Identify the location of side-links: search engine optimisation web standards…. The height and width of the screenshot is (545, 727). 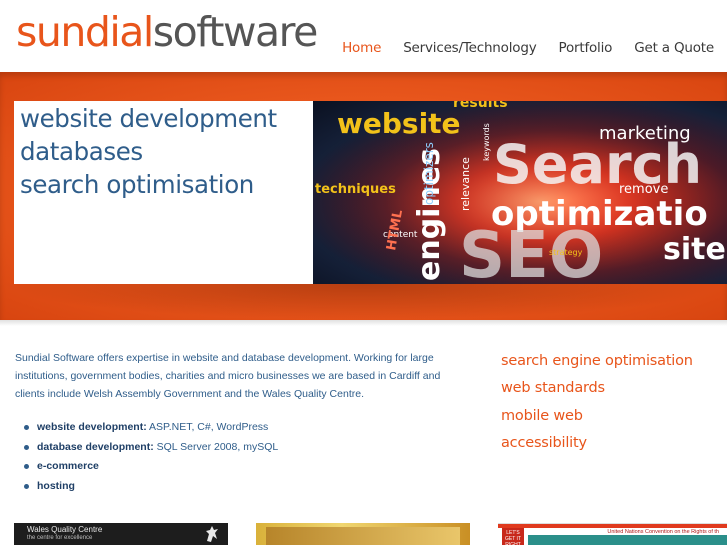
(597, 402).